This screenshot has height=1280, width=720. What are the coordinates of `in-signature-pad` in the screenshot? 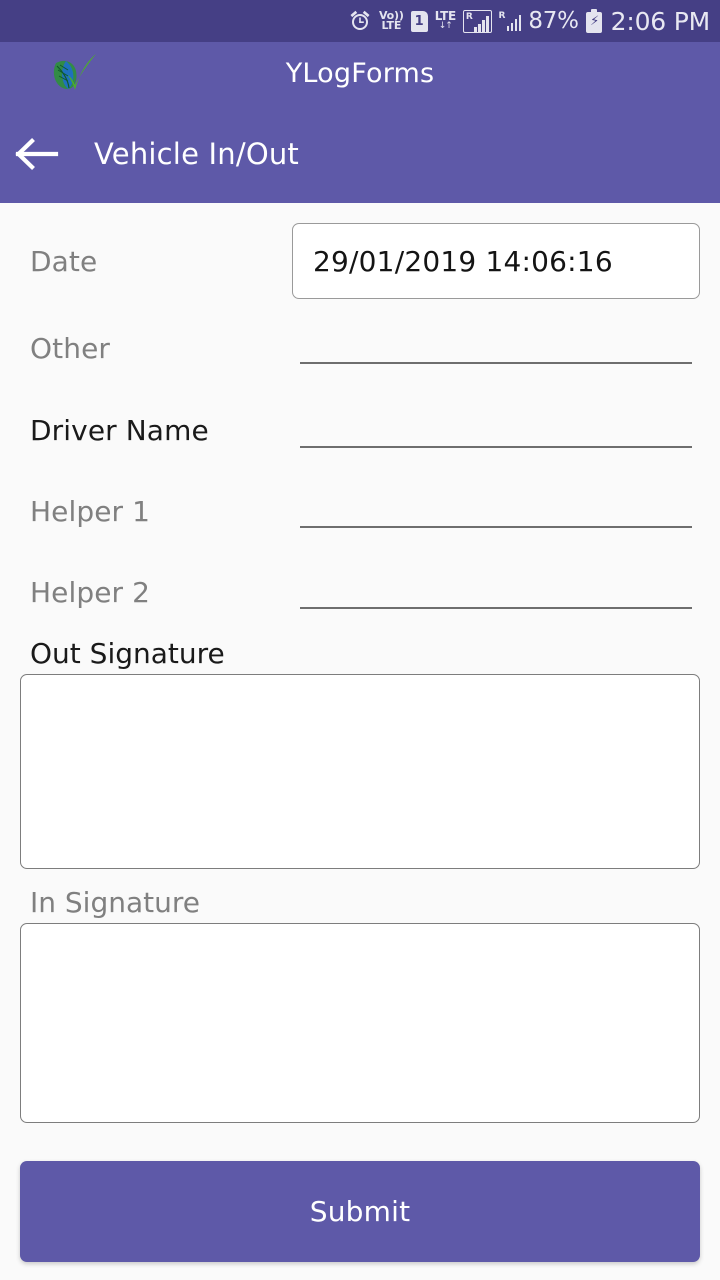 It's located at (360, 1023).